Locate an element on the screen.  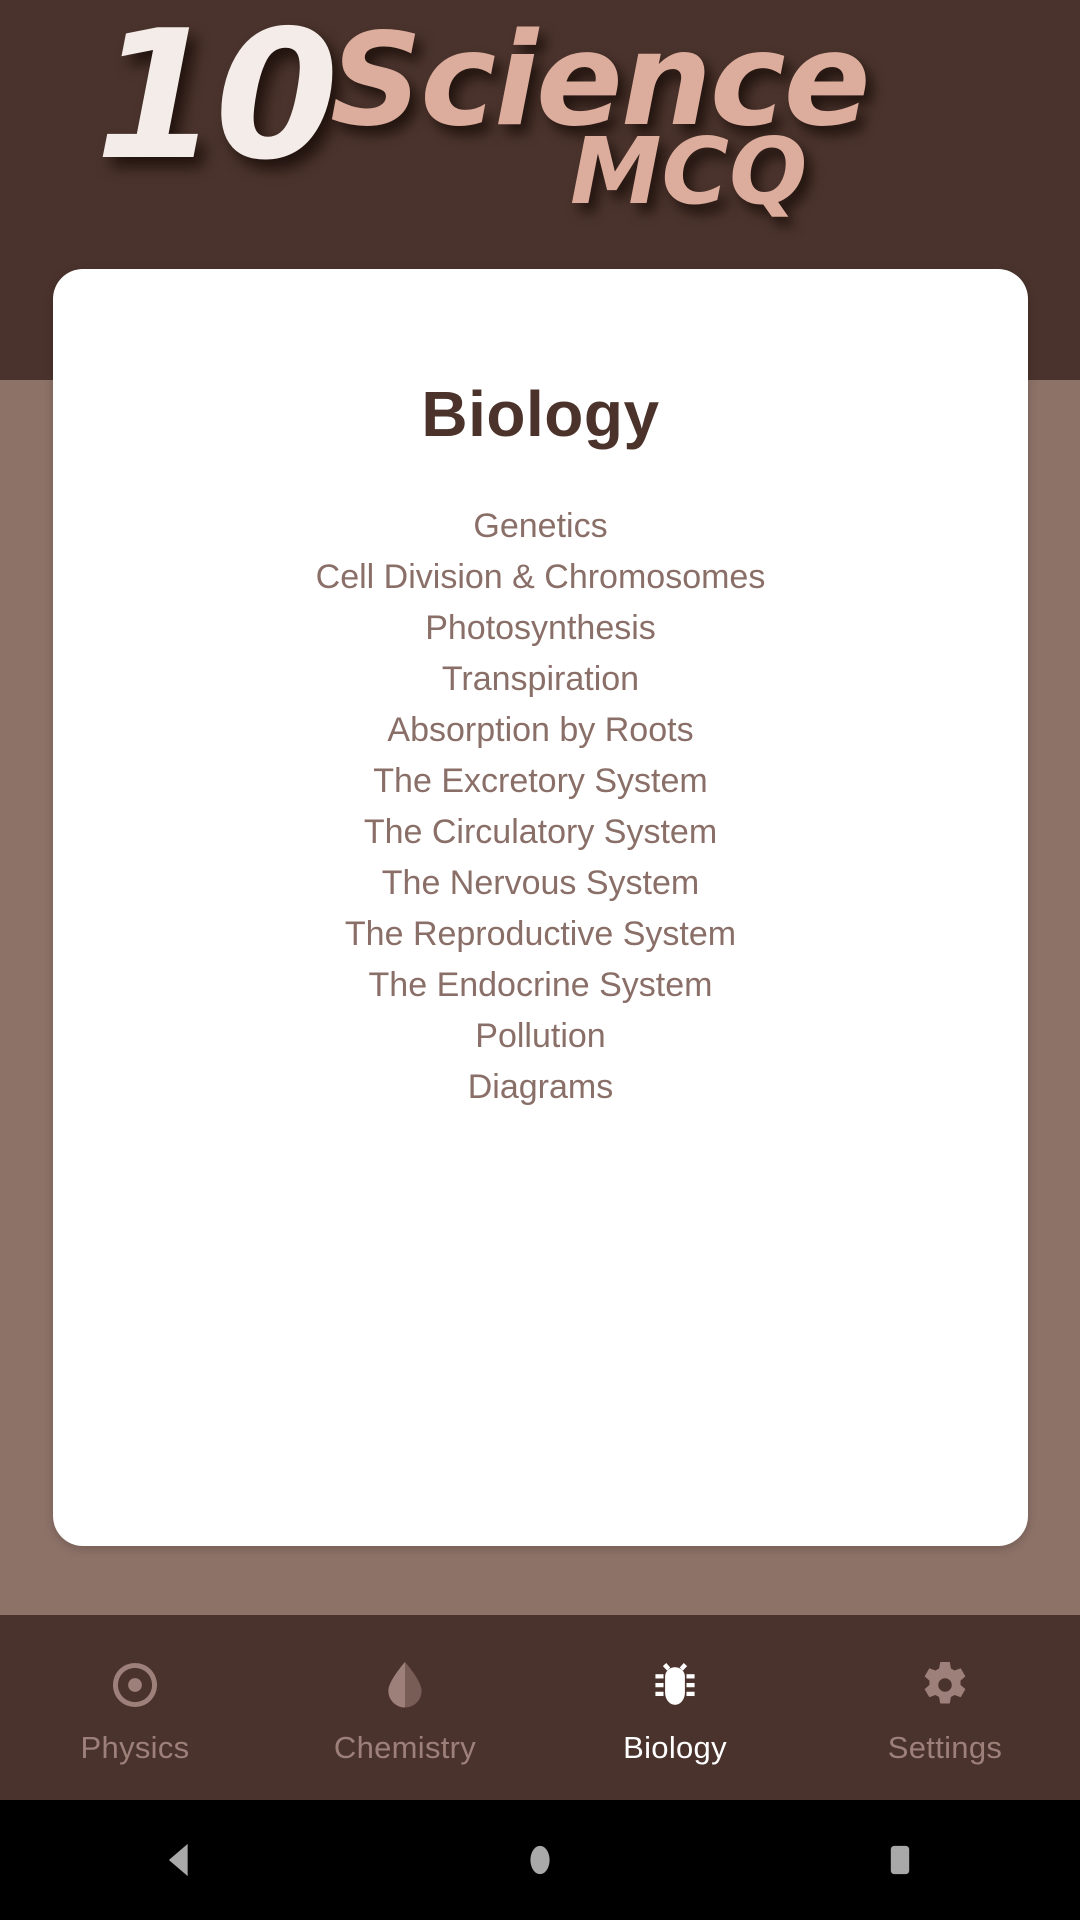
tab-label-chemistry: Chemistry is located at coordinates (405, 1747).